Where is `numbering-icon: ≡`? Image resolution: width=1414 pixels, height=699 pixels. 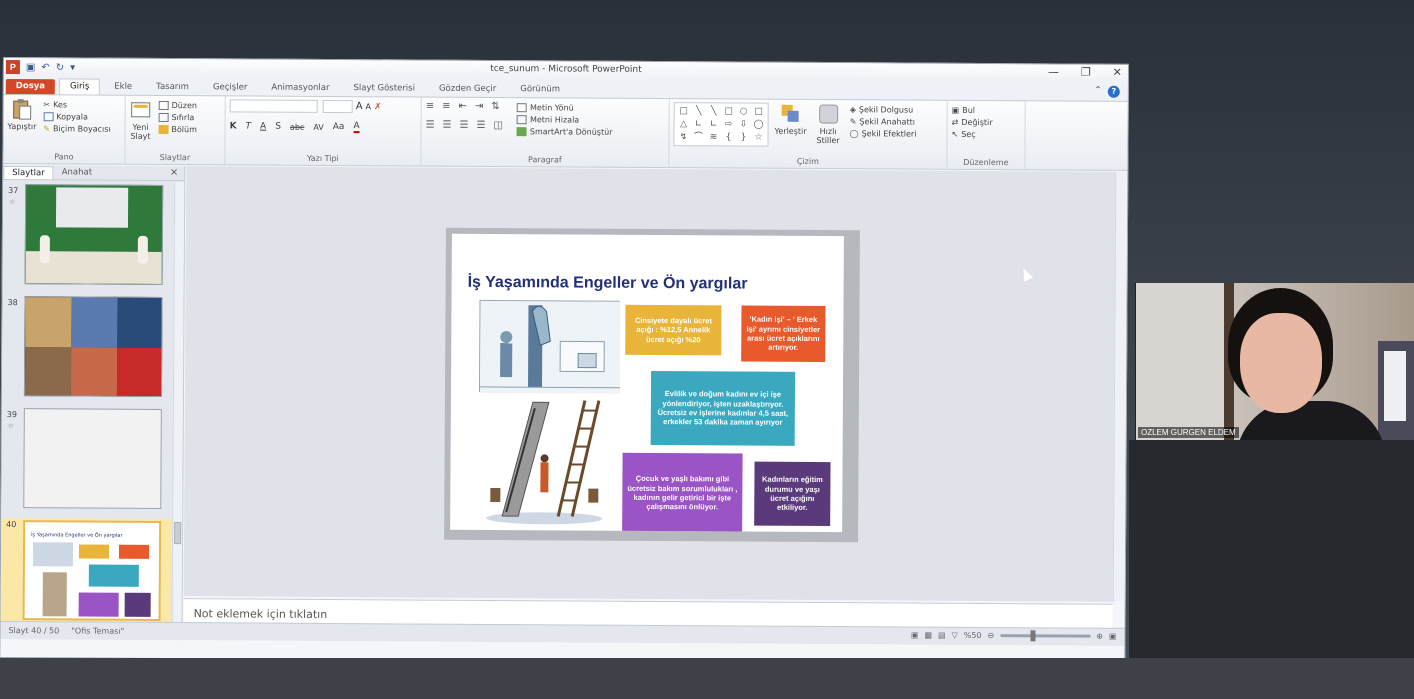
numbering-icon: ≡ is located at coordinates (446, 106).